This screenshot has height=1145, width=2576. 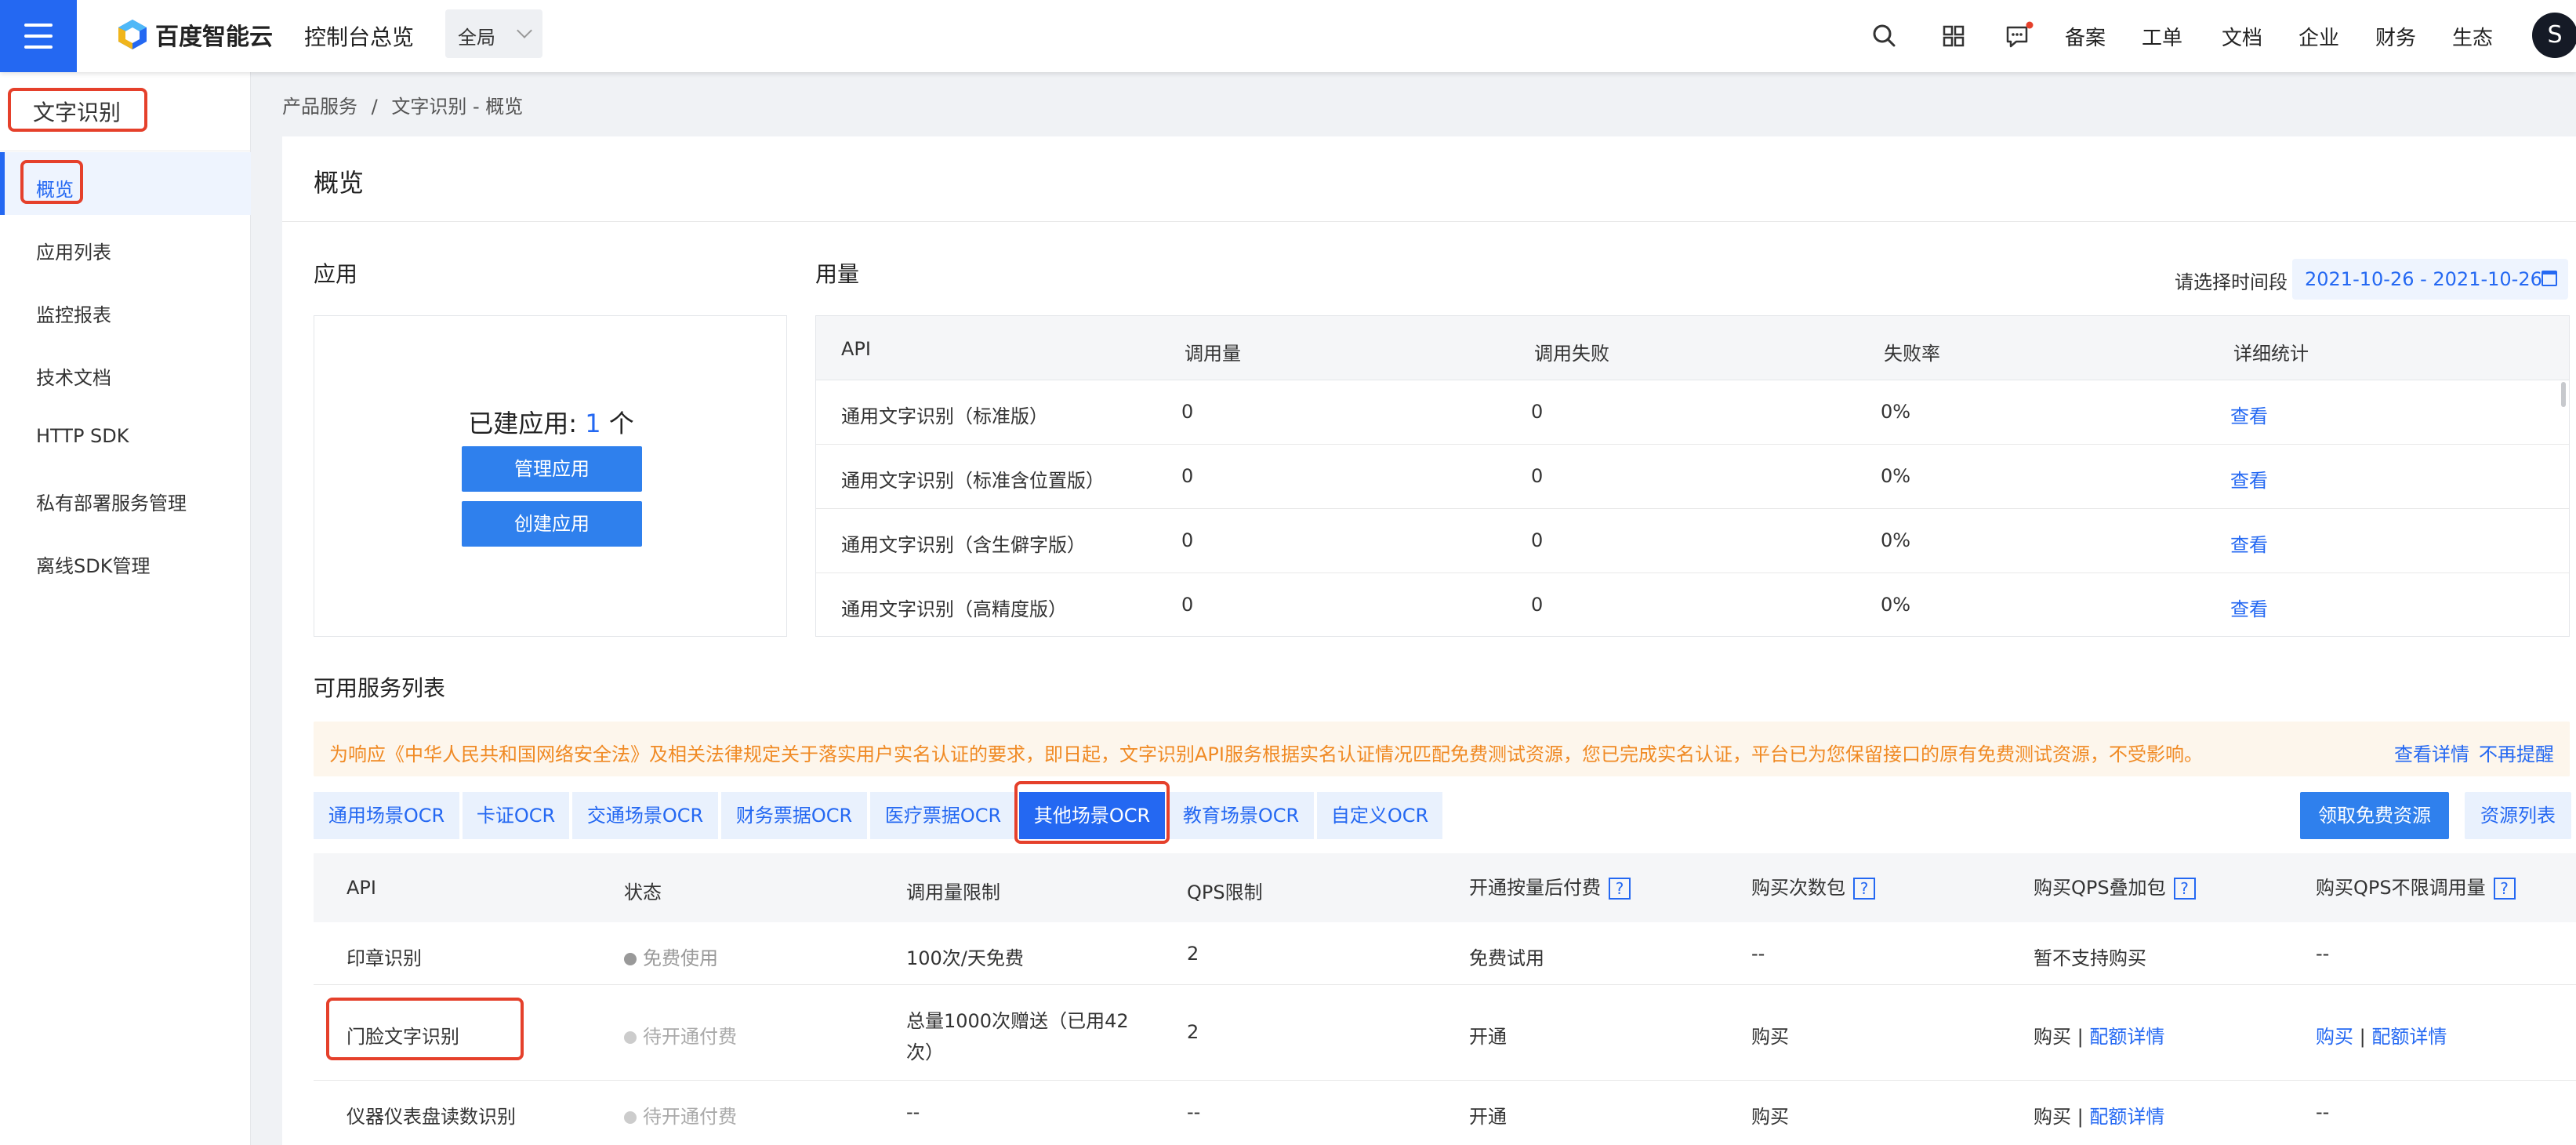 I want to click on column-header: 调用失败, so click(x=1571, y=354).